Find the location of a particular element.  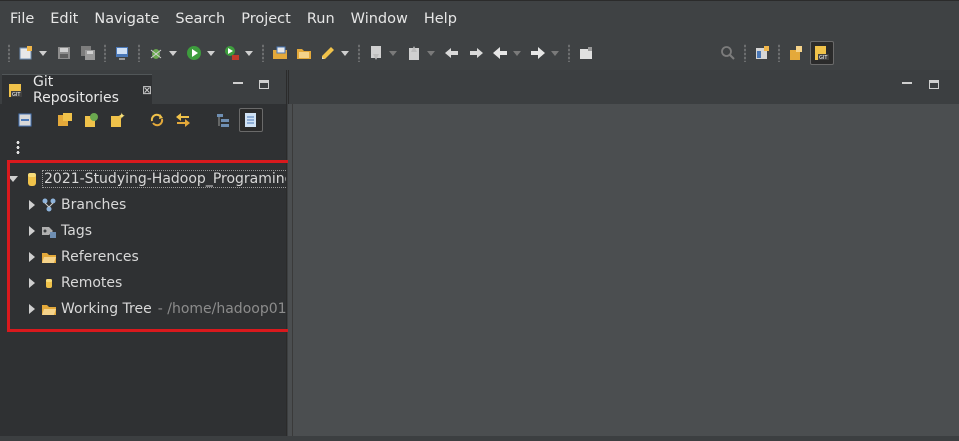

next-annotation-dropdown is located at coordinates (393, 53).